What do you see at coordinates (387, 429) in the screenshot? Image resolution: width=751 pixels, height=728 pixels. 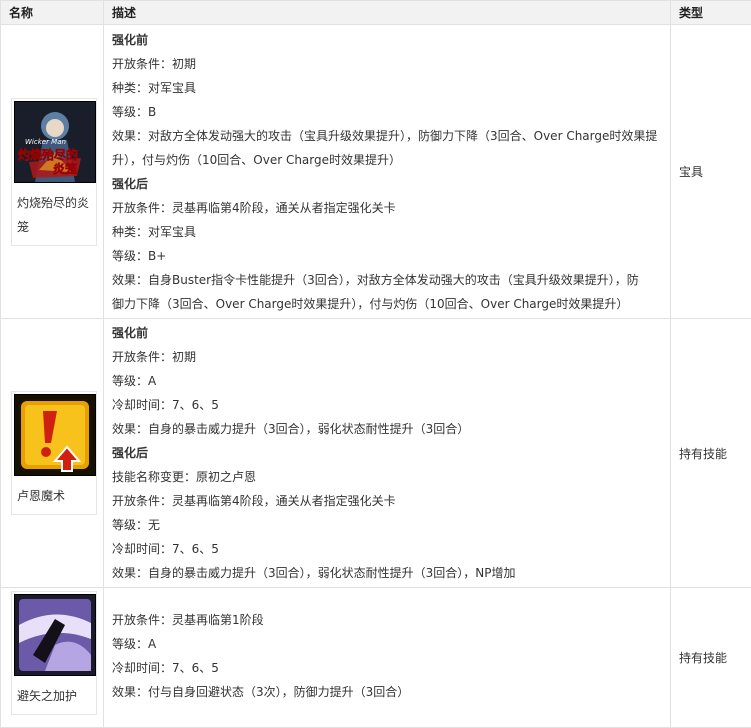 I see `desc-line: 效果：自身的暴击威力提升（3回合），弱化状态耐性提升（3回合）` at bounding box center [387, 429].